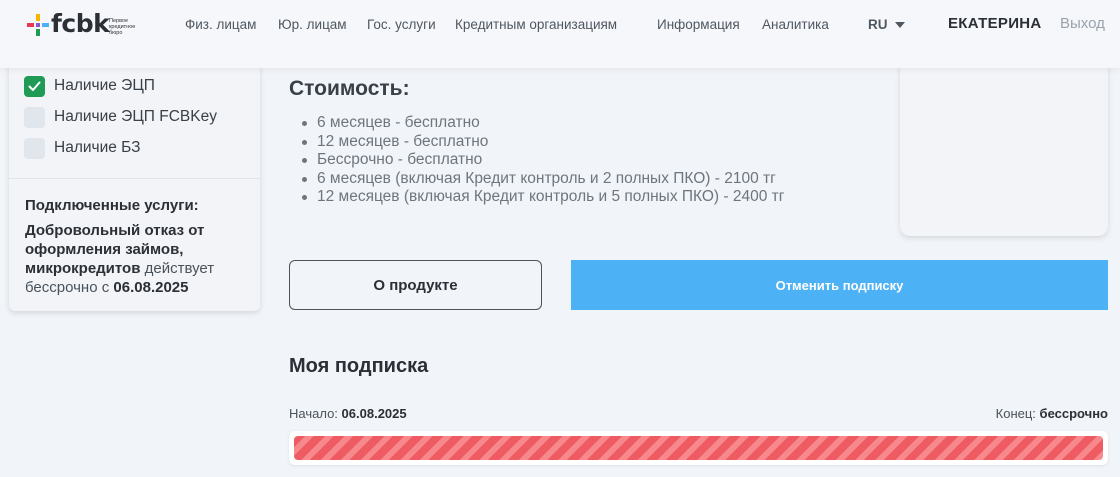 The image size is (1120, 477). What do you see at coordinates (349, 88) in the screenshot?
I see `pricing-title: Стоимость:` at bounding box center [349, 88].